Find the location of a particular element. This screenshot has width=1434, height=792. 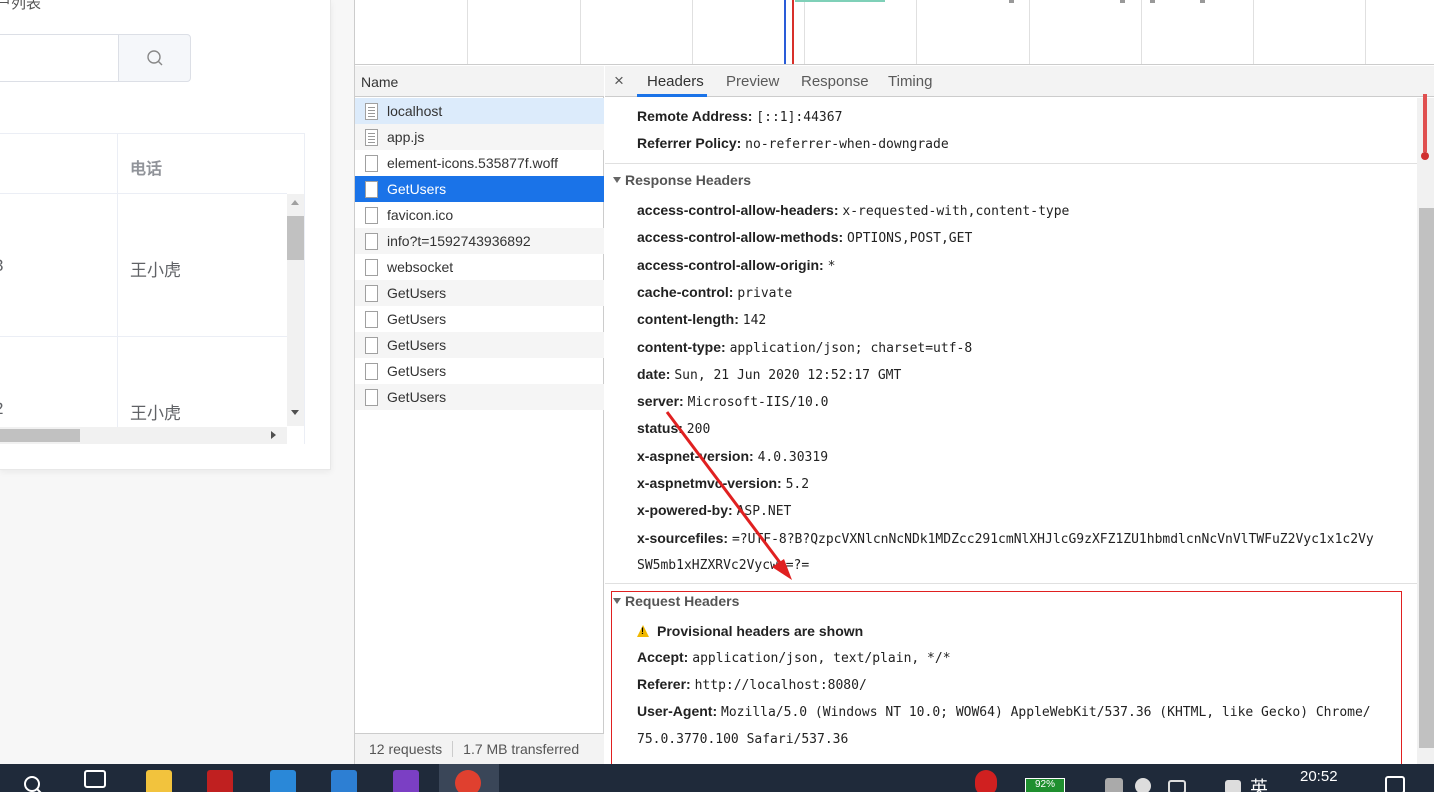

header-row: content-length: 142 is located at coordinates (701, 319).